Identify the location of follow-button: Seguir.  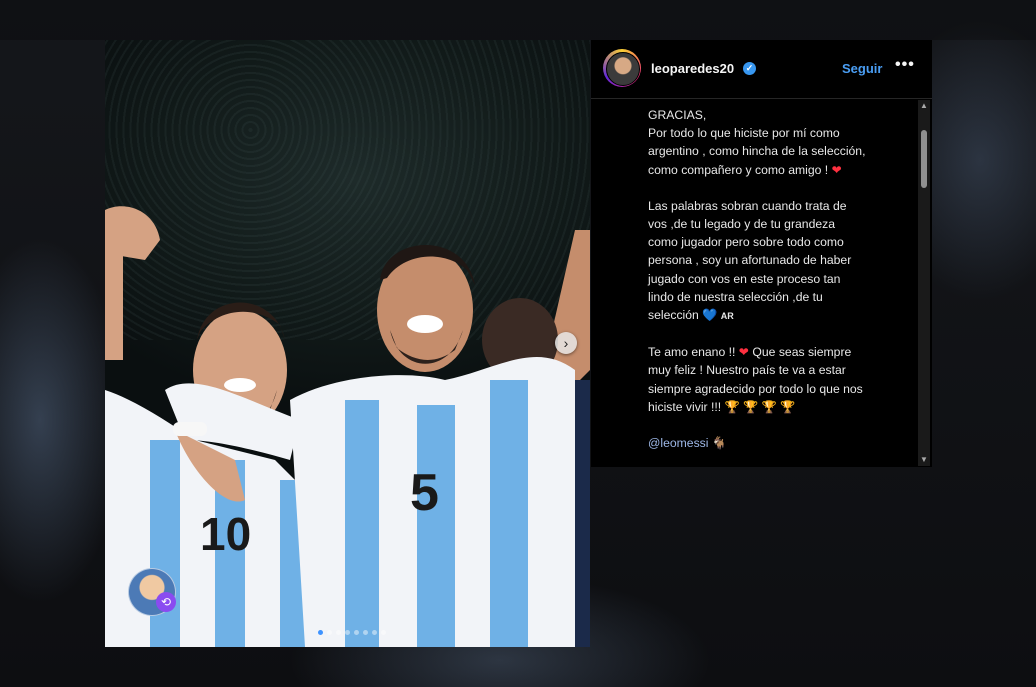
(862, 68).